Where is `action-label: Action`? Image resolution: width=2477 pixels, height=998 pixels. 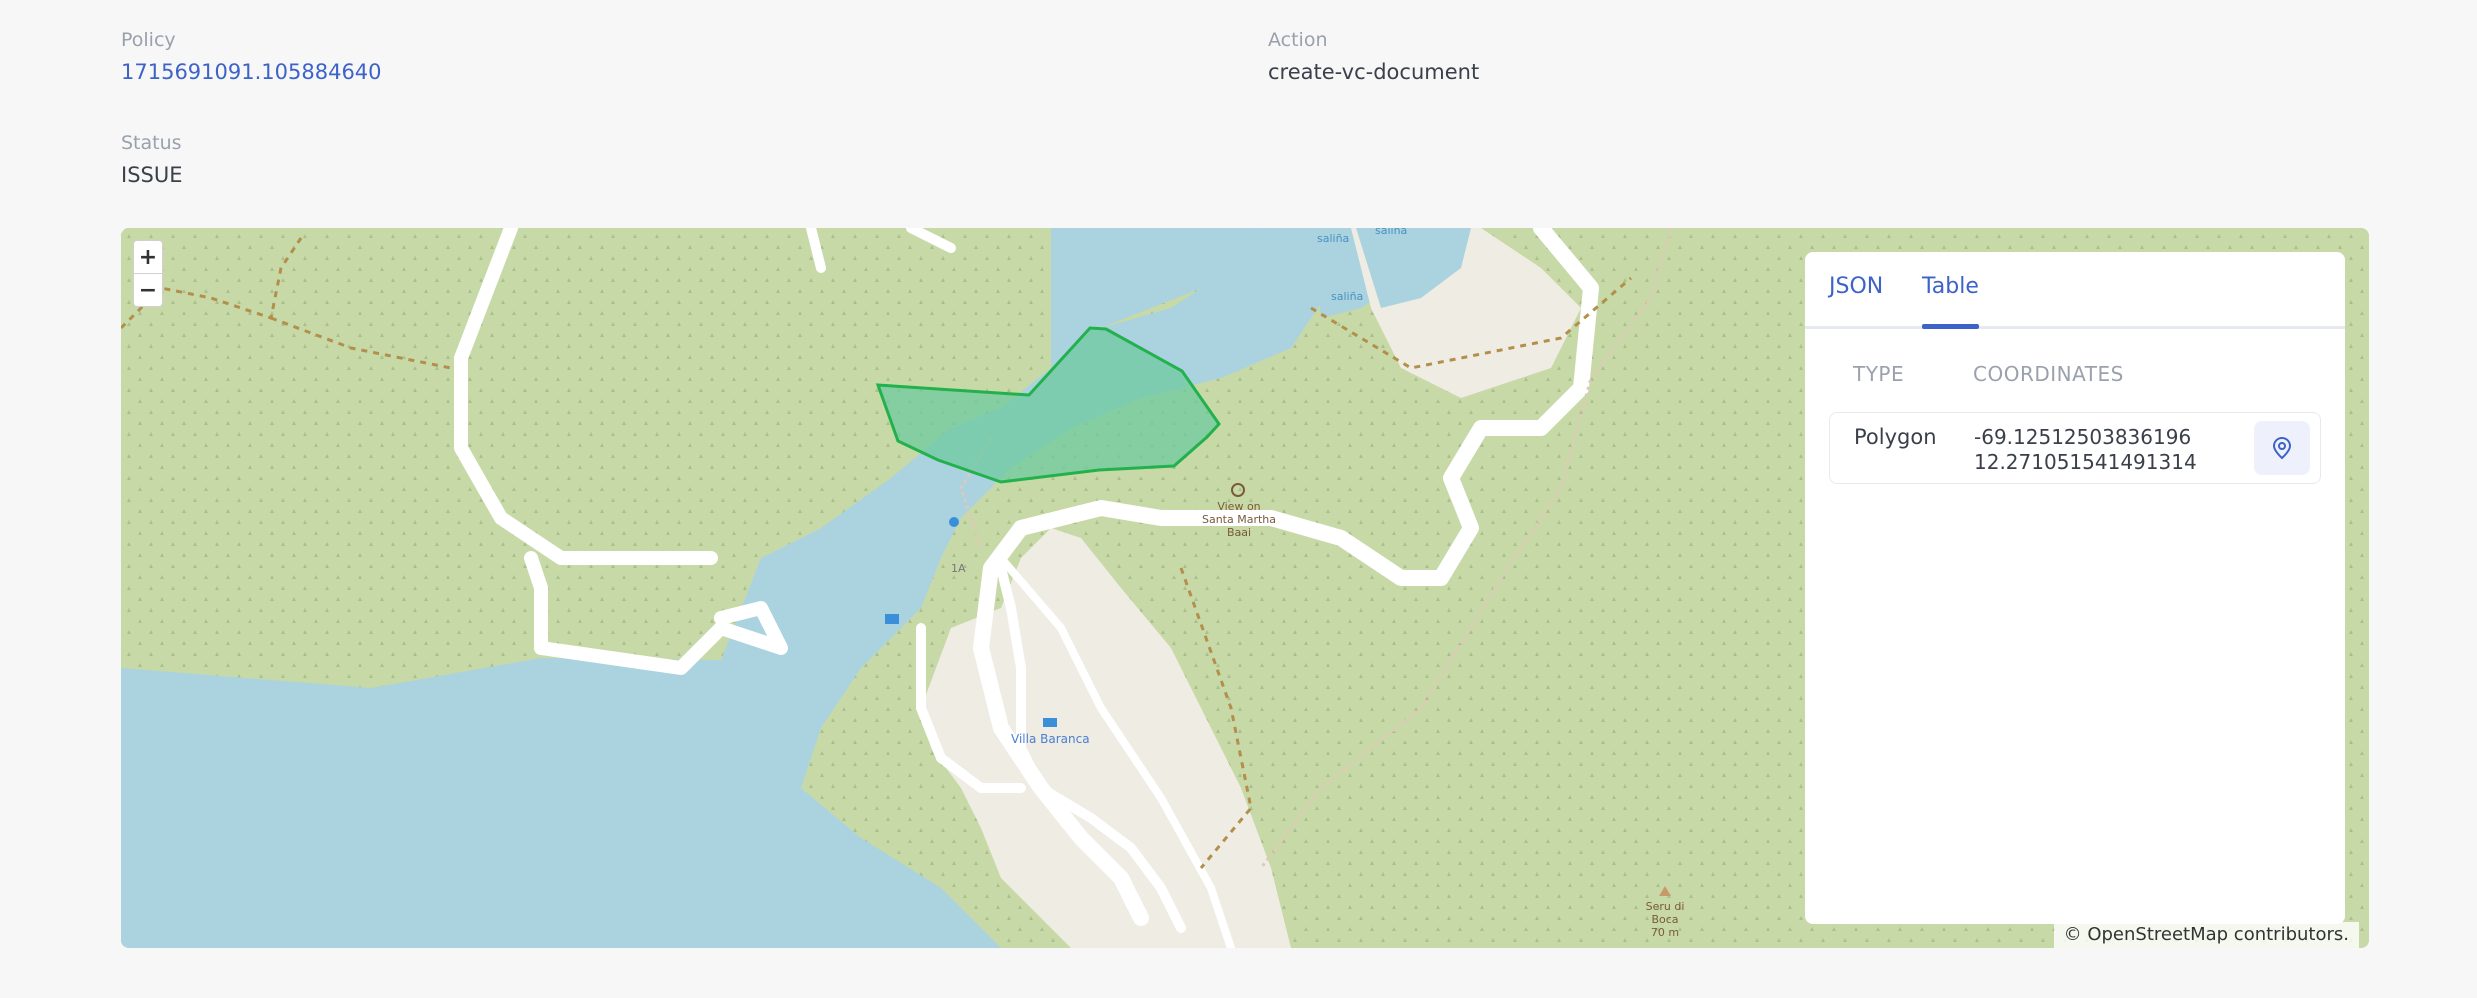
action-label: Action is located at coordinates (1298, 40).